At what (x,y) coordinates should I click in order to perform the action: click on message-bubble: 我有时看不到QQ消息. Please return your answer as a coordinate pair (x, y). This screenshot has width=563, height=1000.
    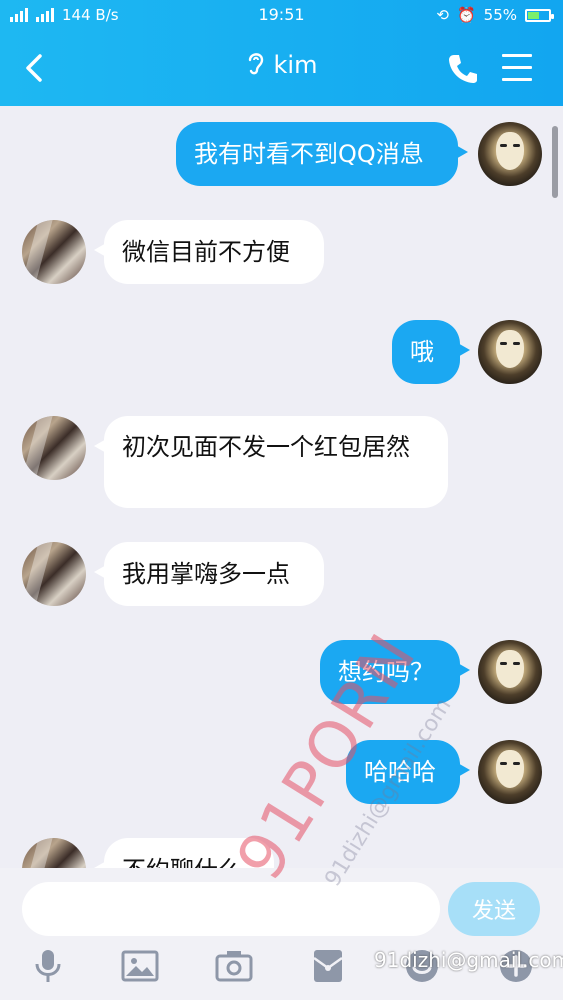
    Looking at the image, I should click on (322, 154).